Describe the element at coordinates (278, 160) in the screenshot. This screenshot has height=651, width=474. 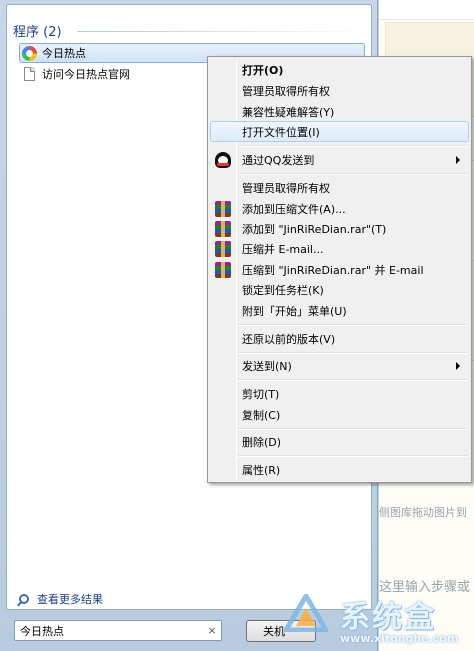
I see `menu-item-label: 通过QQ发送到` at that location.